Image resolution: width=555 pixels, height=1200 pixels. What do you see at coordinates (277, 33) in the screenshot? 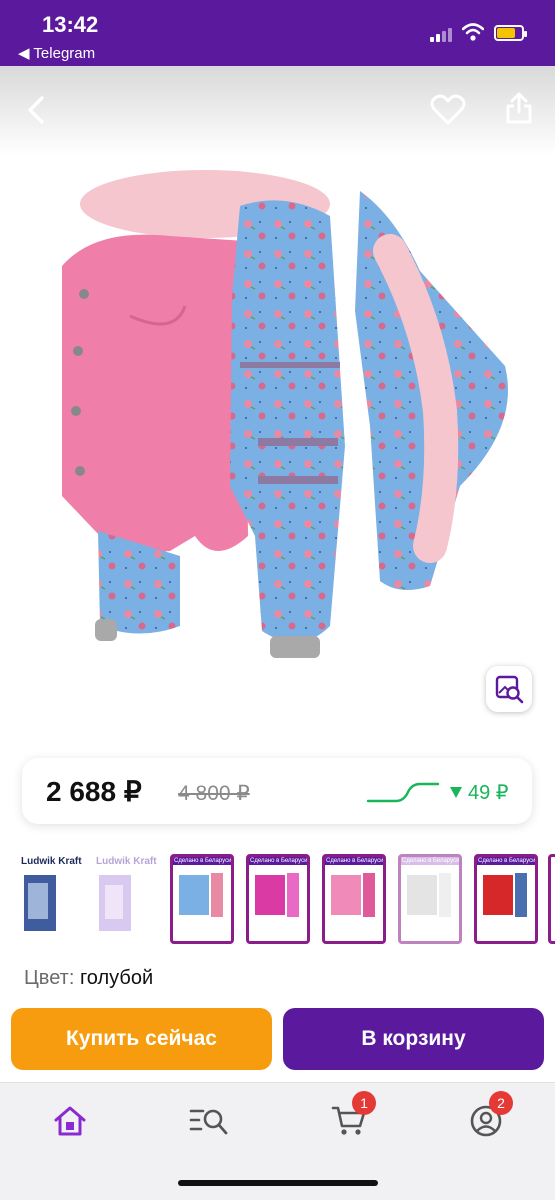
I see `status-bar: 13:42 ◀ Telegram` at bounding box center [277, 33].